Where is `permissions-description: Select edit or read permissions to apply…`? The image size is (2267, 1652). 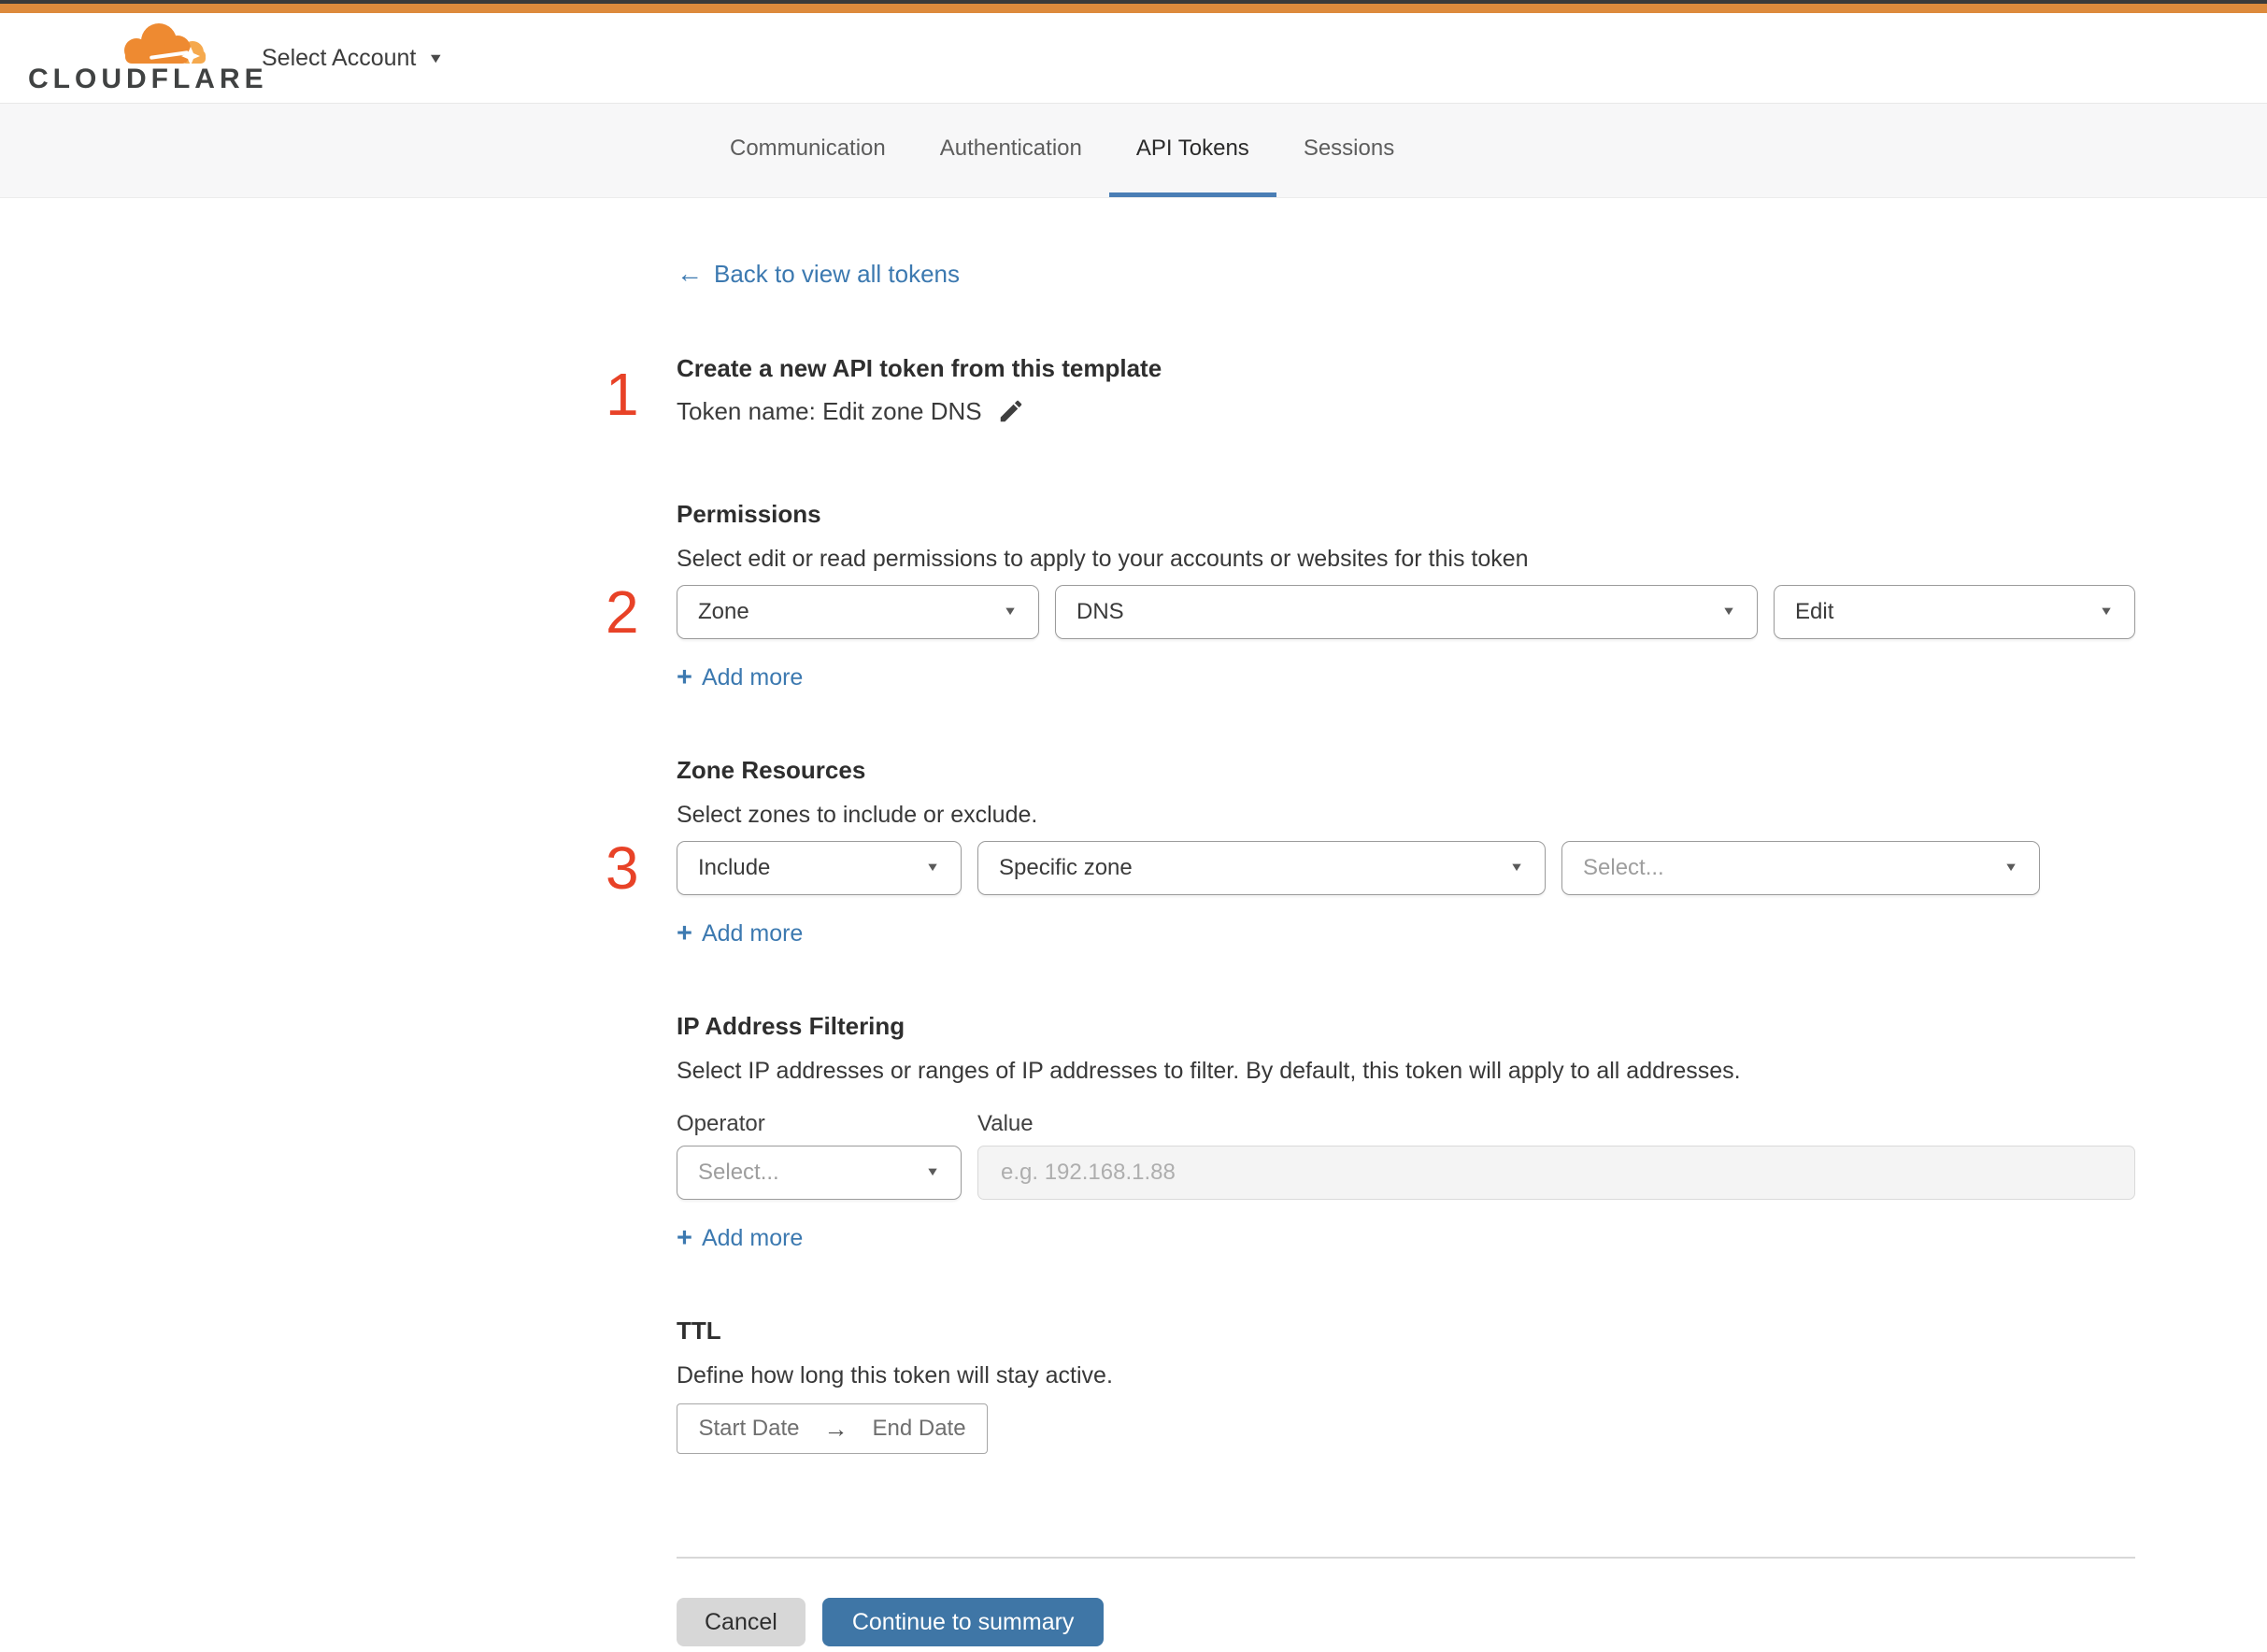
permissions-description: Select edit or read permissions to apply… is located at coordinates (1103, 559).